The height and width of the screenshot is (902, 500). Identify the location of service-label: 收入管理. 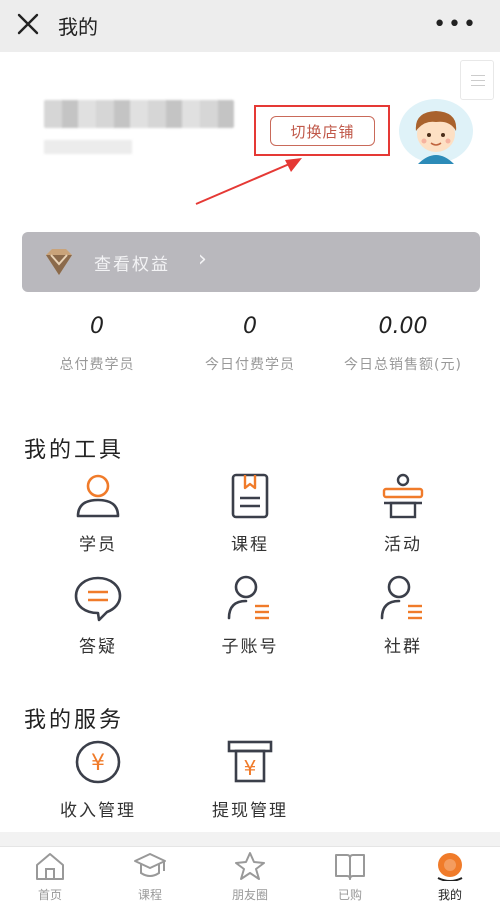
(98, 811).